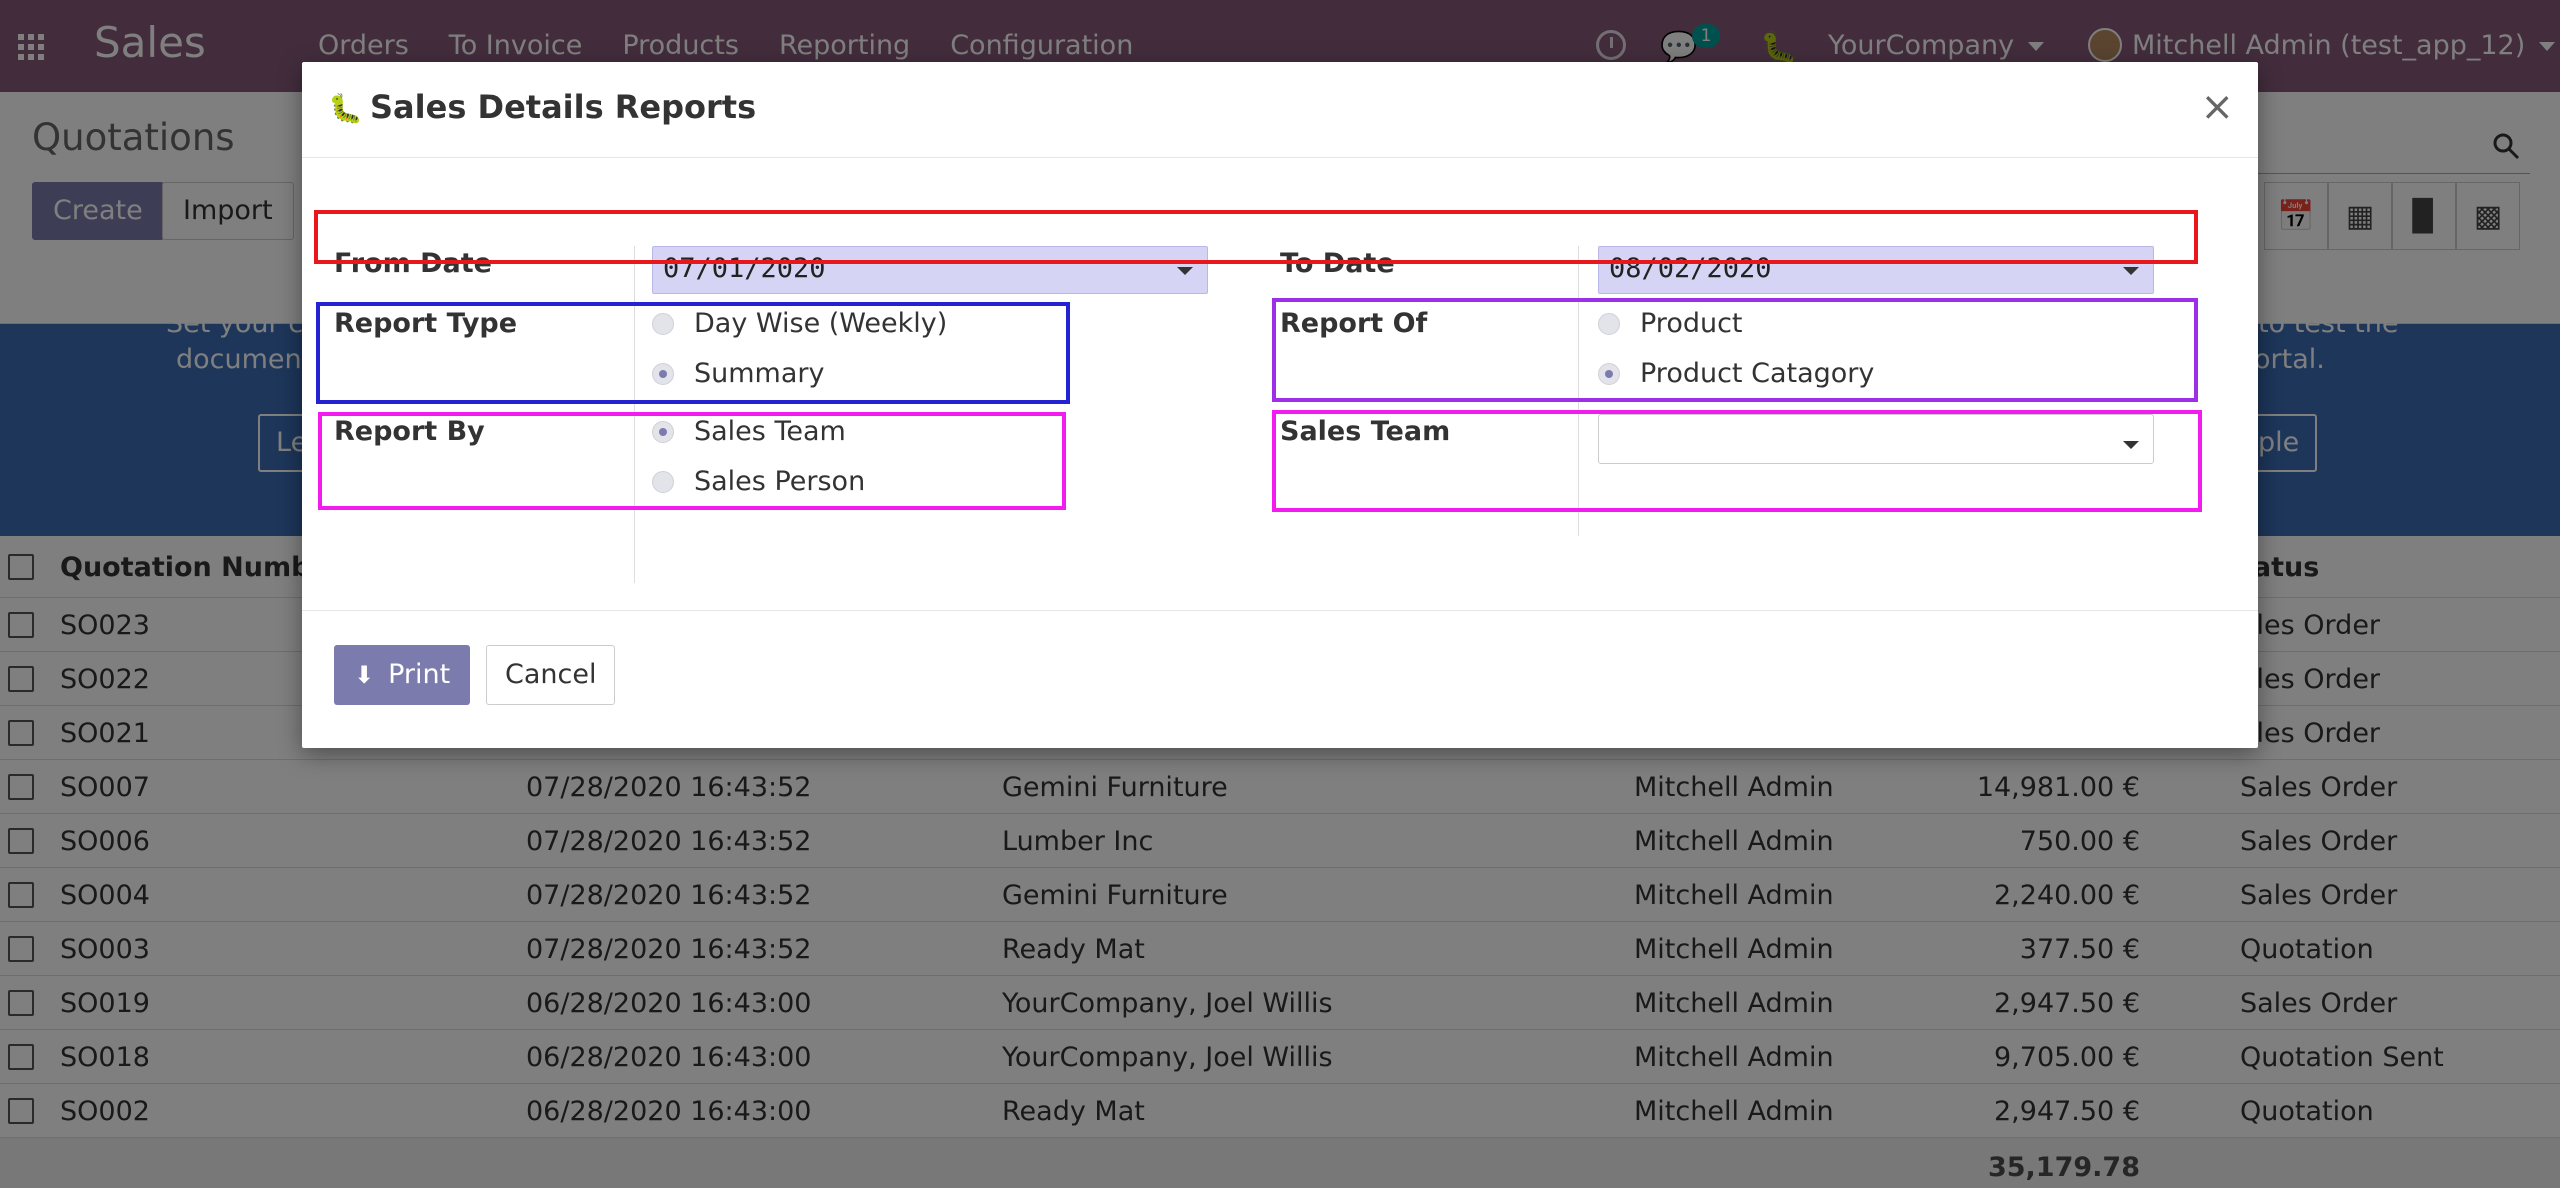 The height and width of the screenshot is (1188, 2560). I want to click on sales-team-select, so click(1876, 439).